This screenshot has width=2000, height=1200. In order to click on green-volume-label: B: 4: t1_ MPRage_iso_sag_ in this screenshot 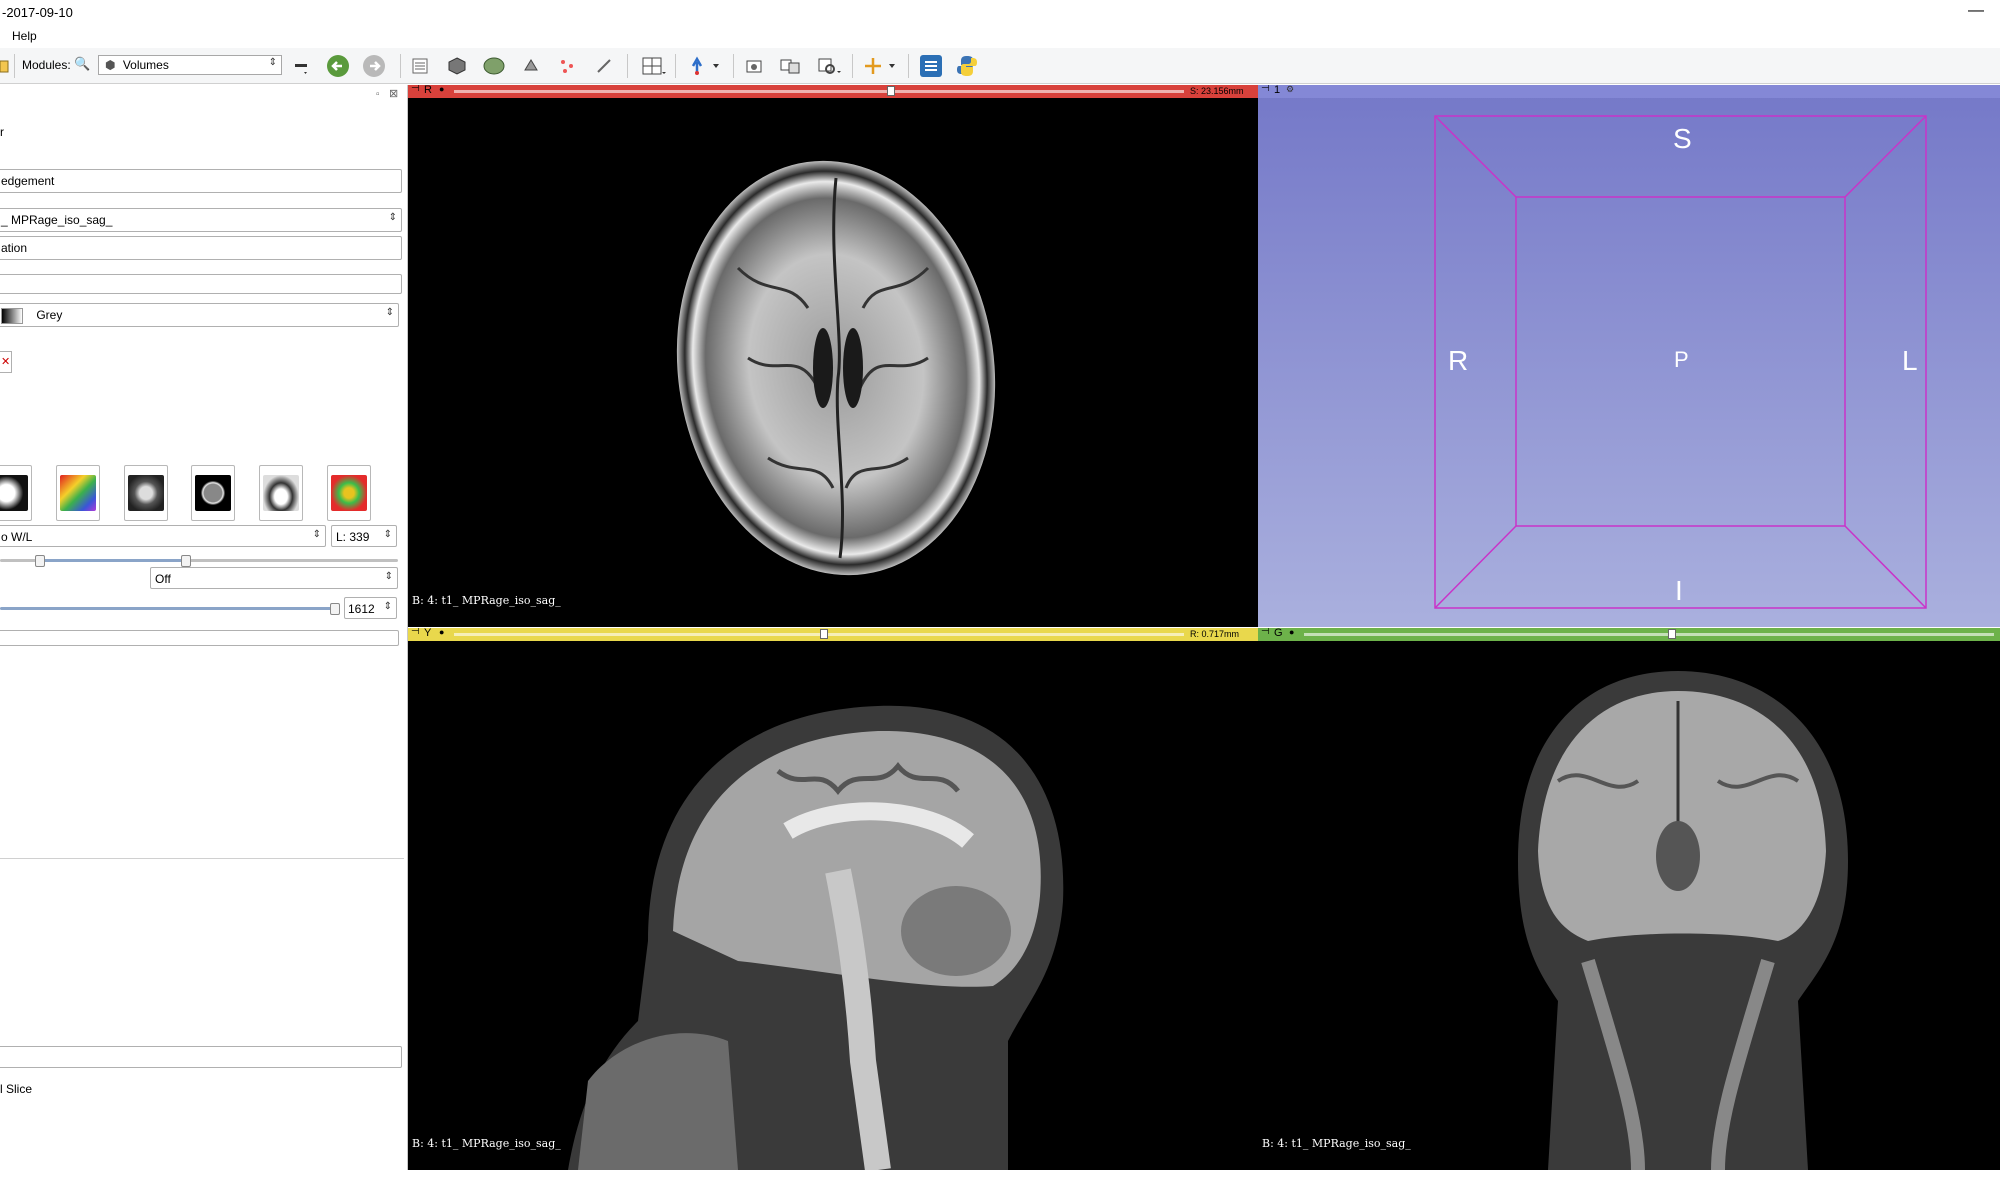, I will do `click(1336, 1143)`.